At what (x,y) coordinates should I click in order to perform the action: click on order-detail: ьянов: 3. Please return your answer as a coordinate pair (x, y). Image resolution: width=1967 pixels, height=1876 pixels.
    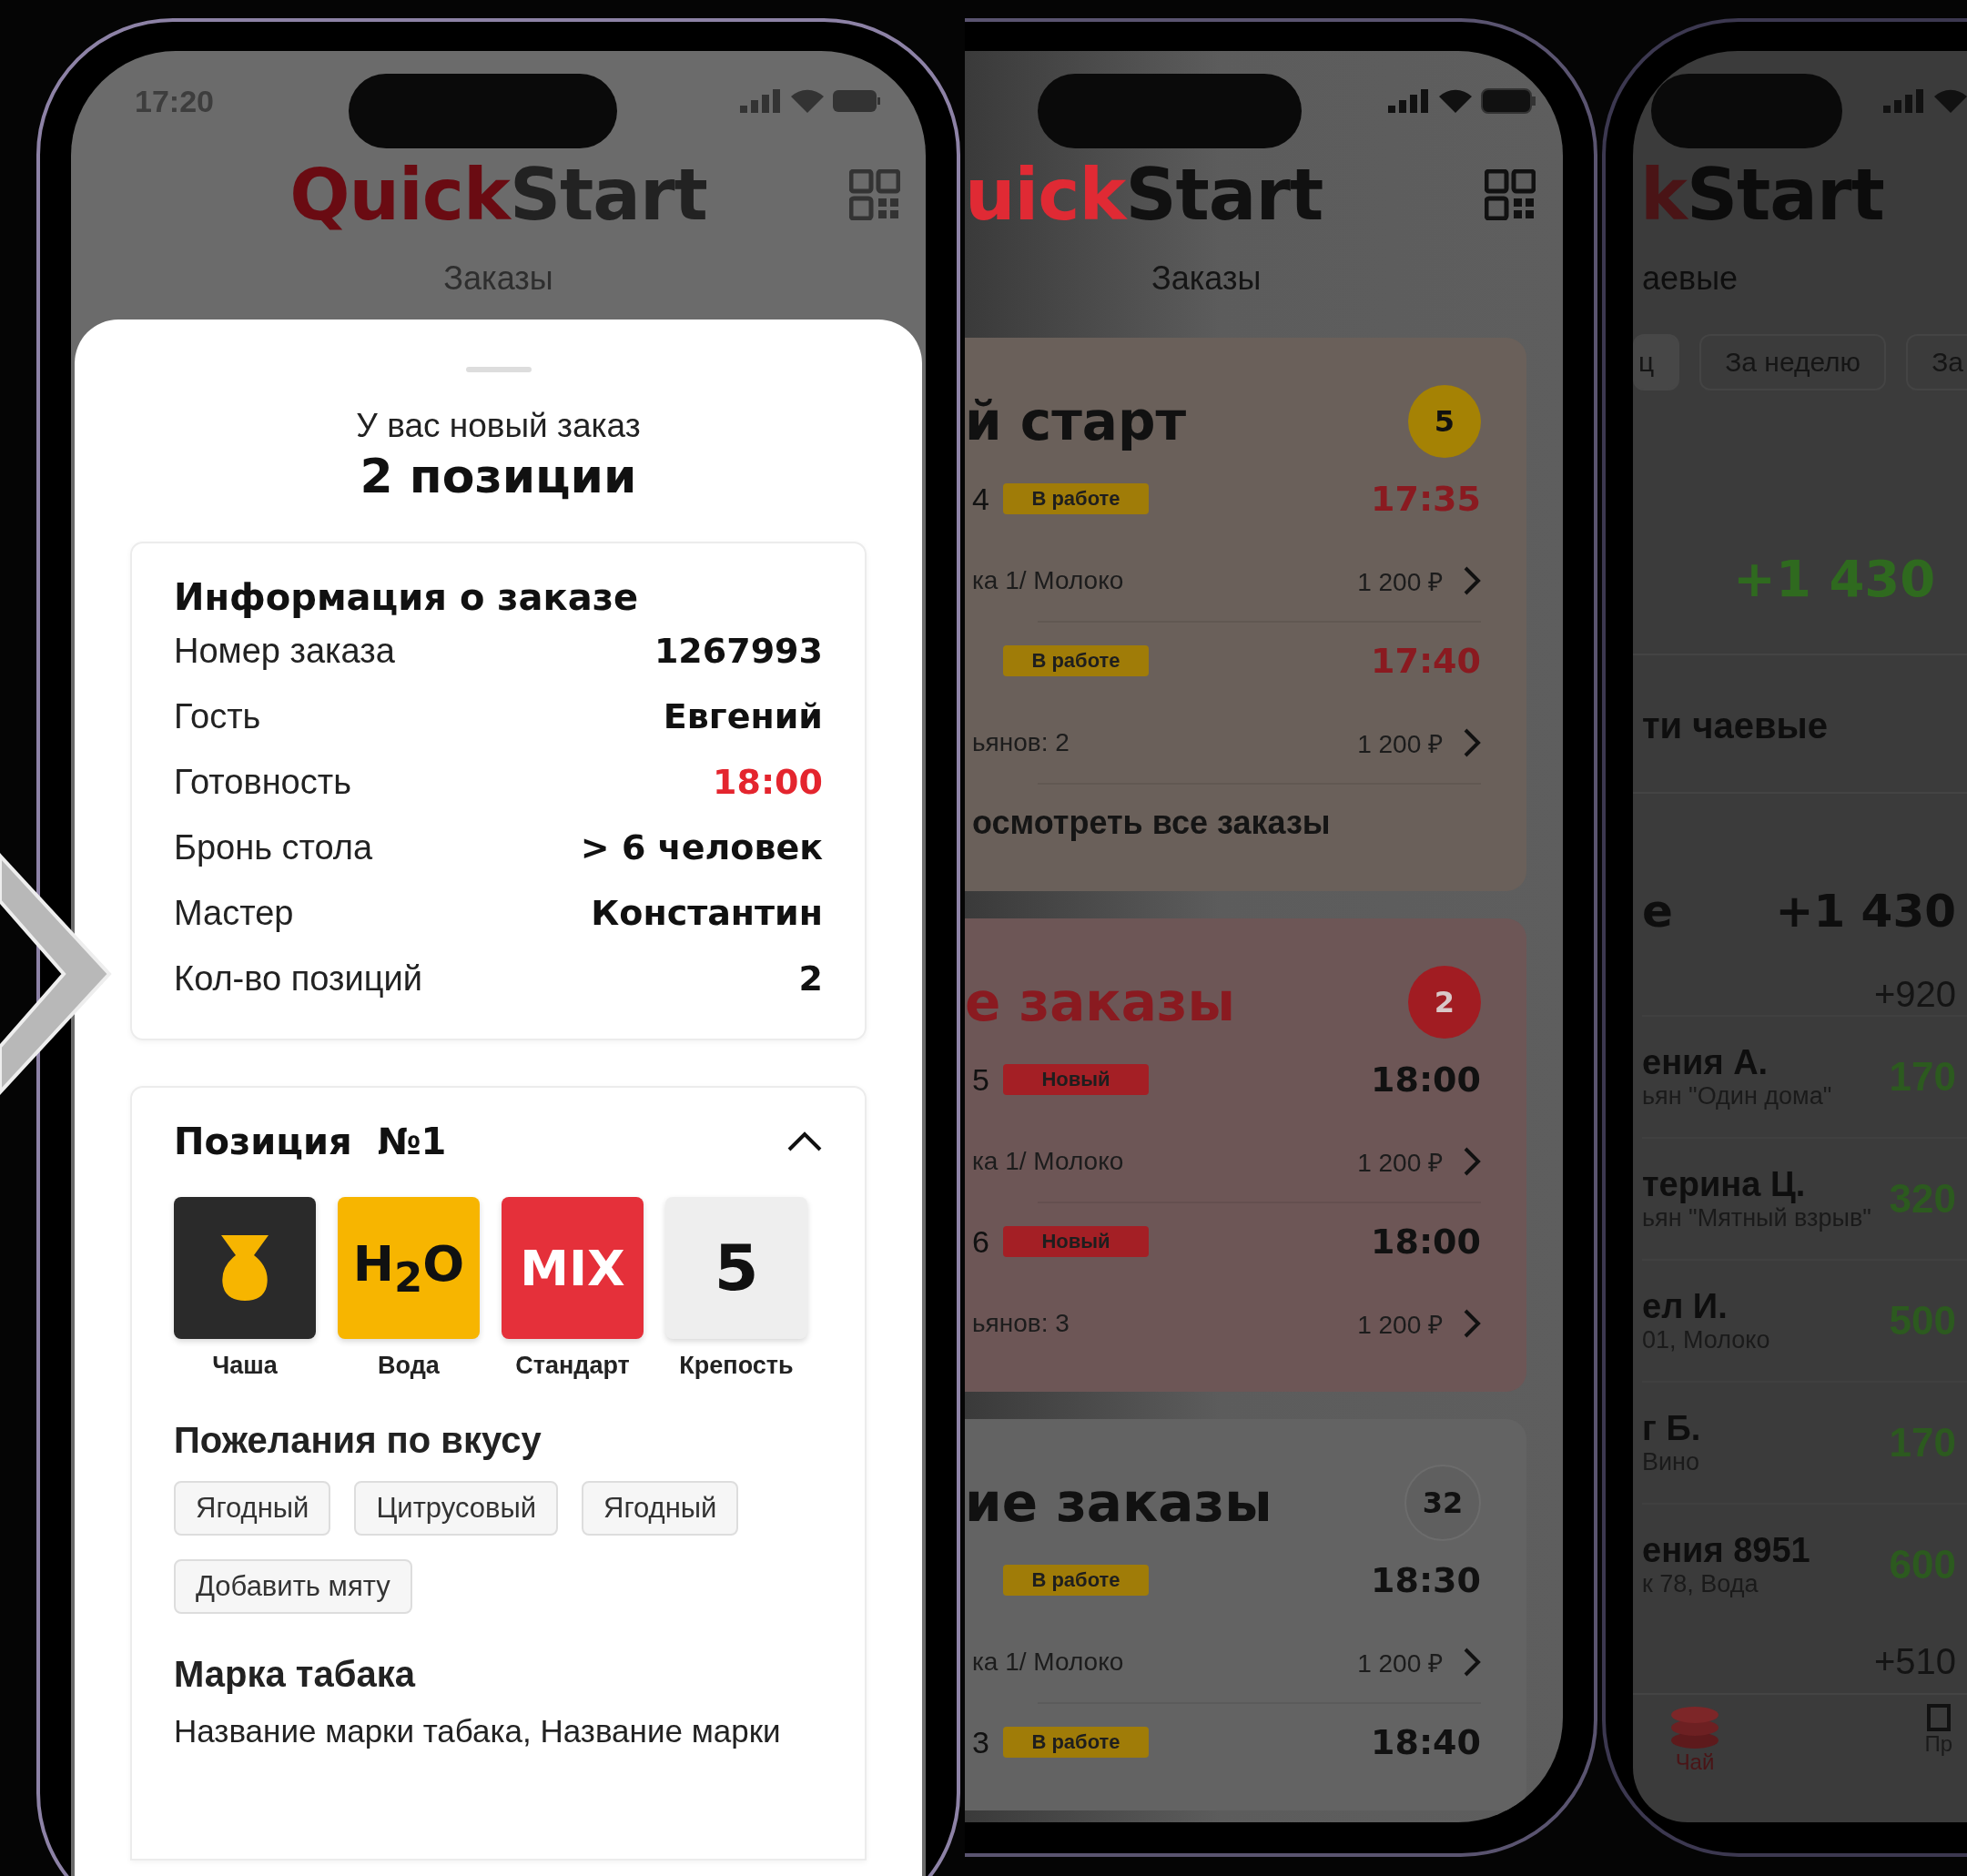
    Looking at the image, I should click on (1021, 1323).